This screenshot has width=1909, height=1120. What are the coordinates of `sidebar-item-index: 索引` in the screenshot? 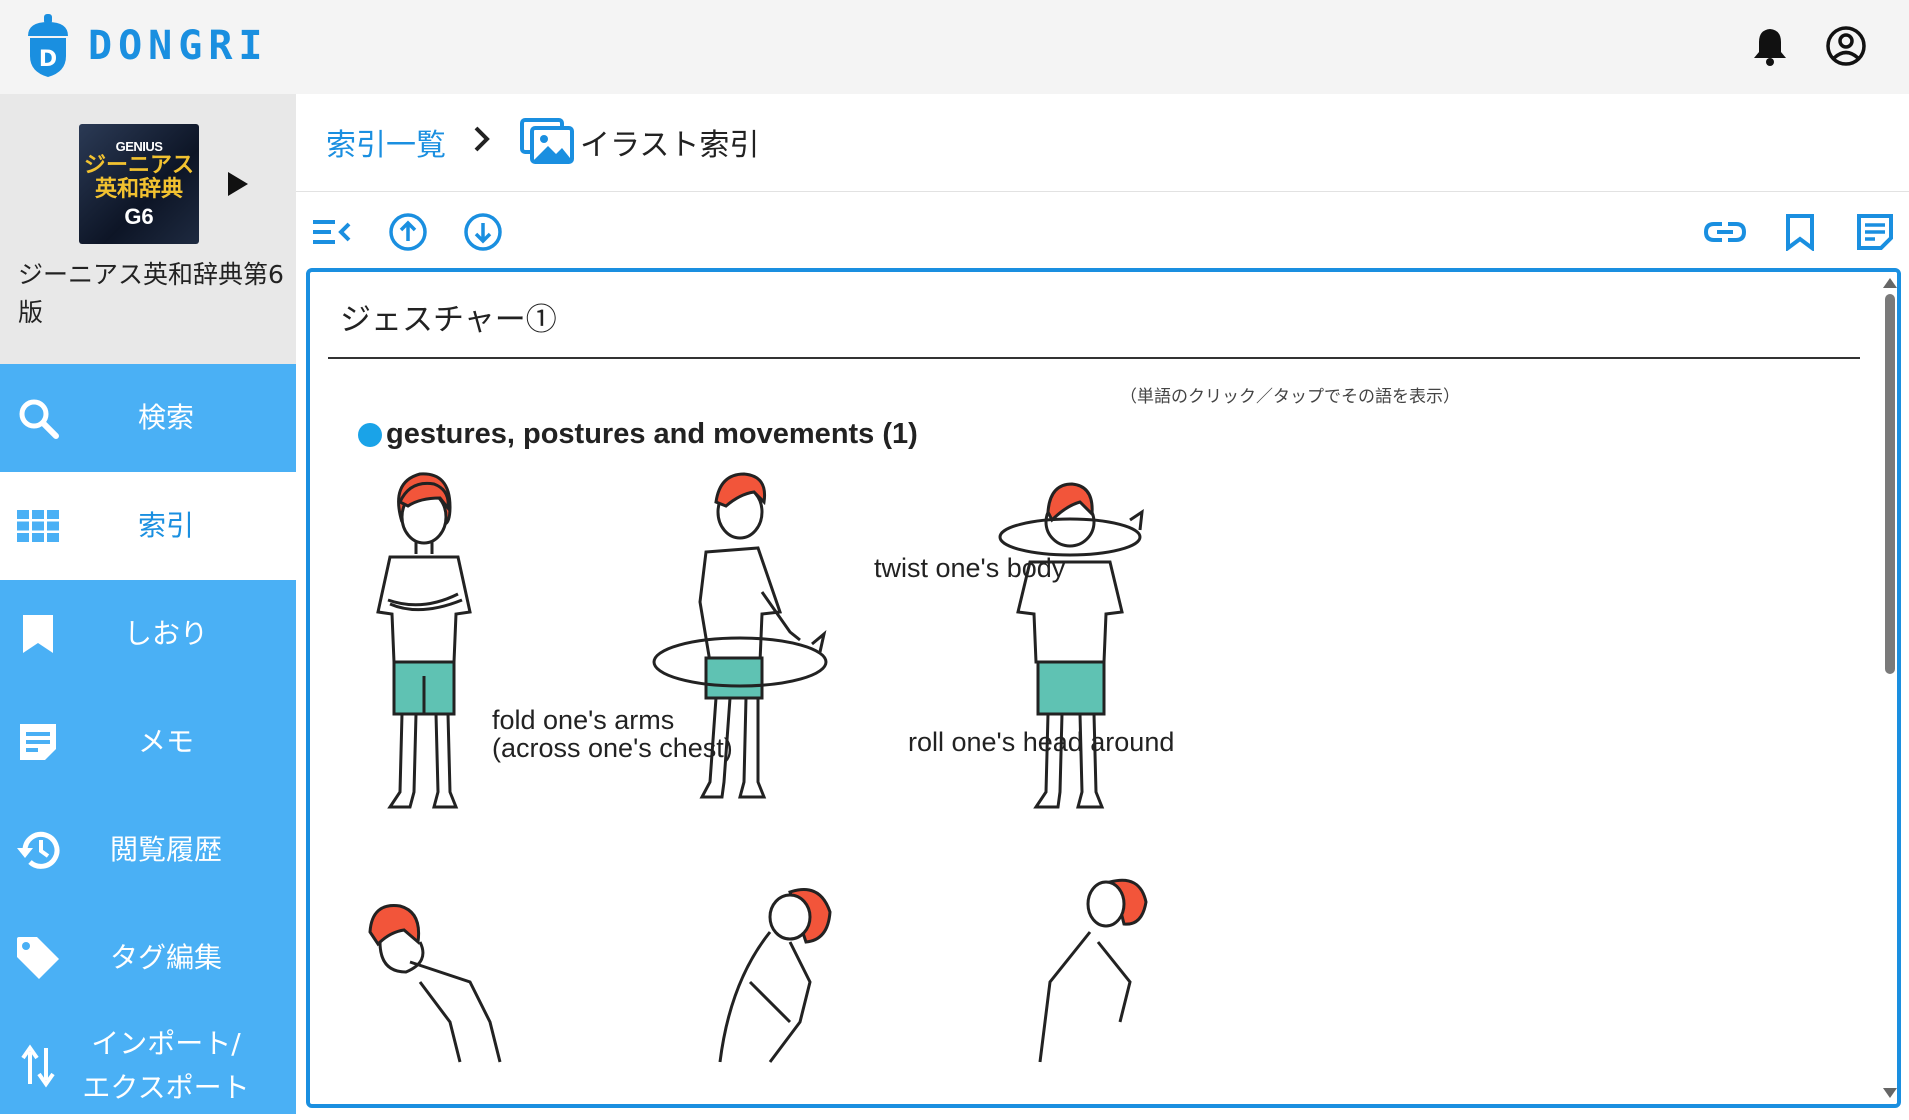 It's located at (148, 526).